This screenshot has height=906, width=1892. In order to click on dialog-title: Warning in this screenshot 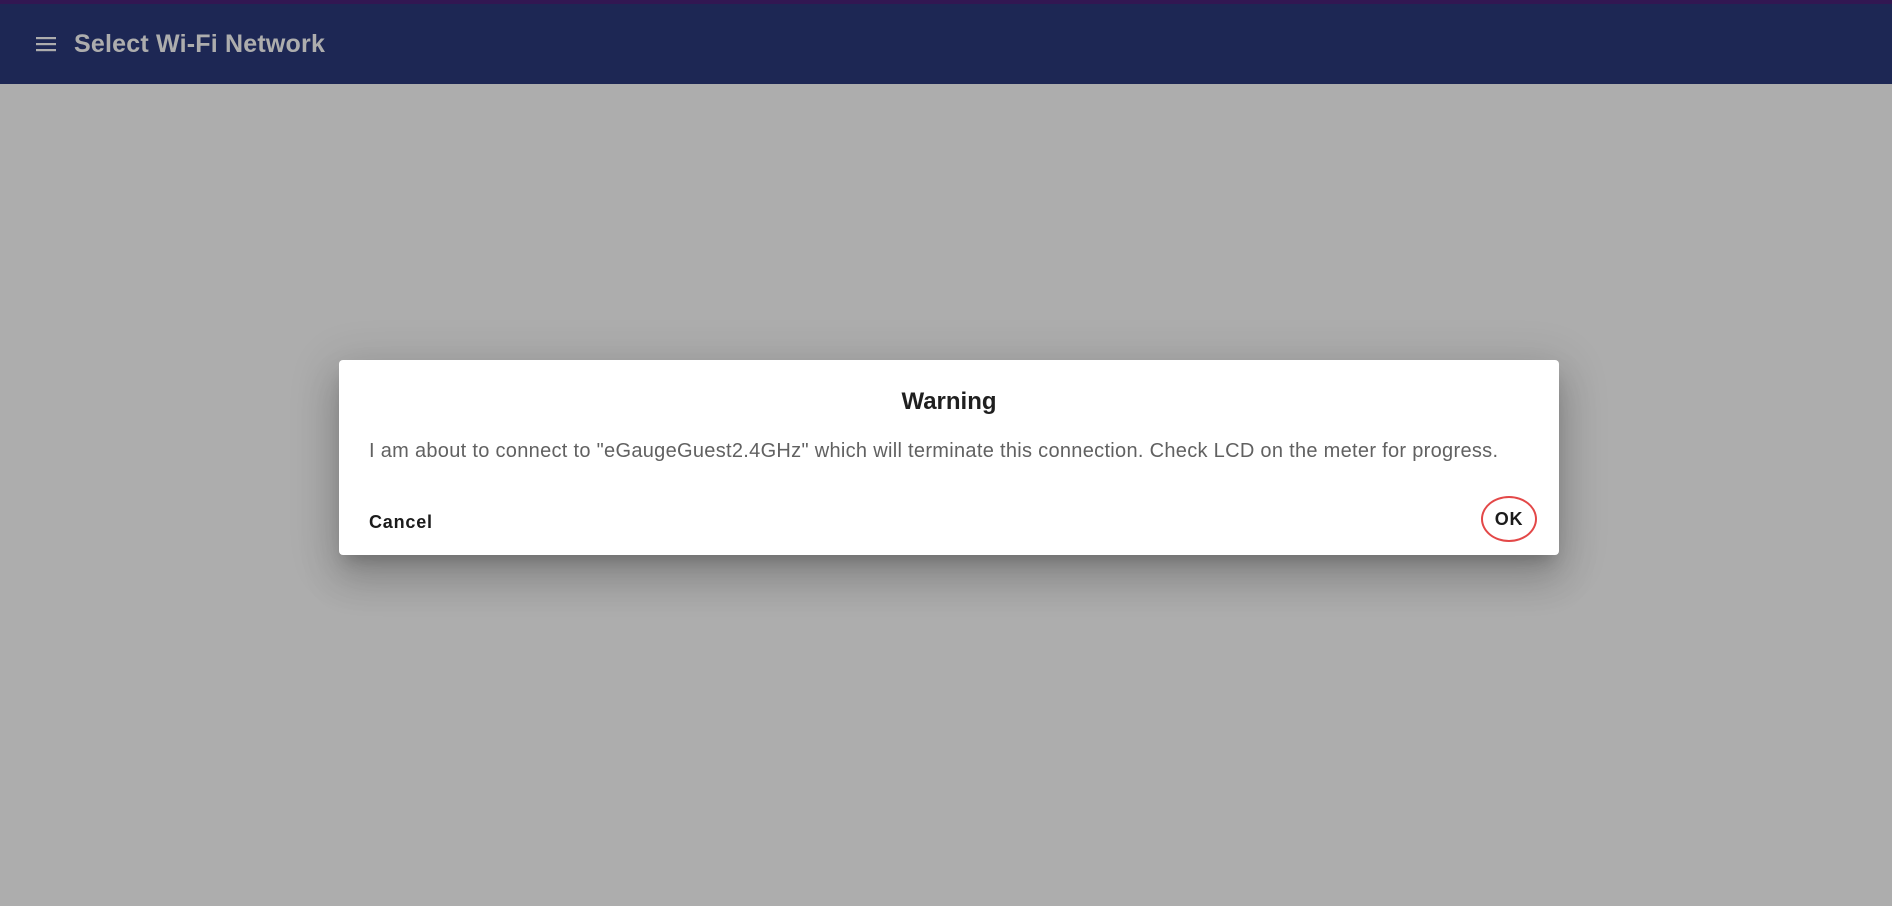, I will do `click(949, 401)`.